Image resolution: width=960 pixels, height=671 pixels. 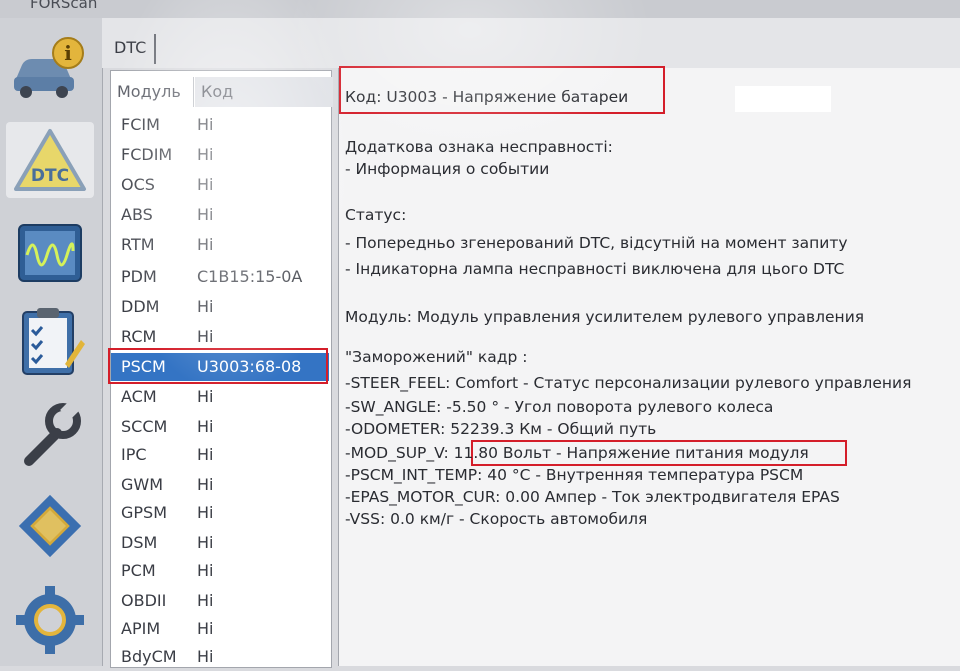 What do you see at coordinates (496, 519) in the screenshot?
I see `freeze-frame-line: -VSS: 0.0 км/г - Скорость автомобиля` at bounding box center [496, 519].